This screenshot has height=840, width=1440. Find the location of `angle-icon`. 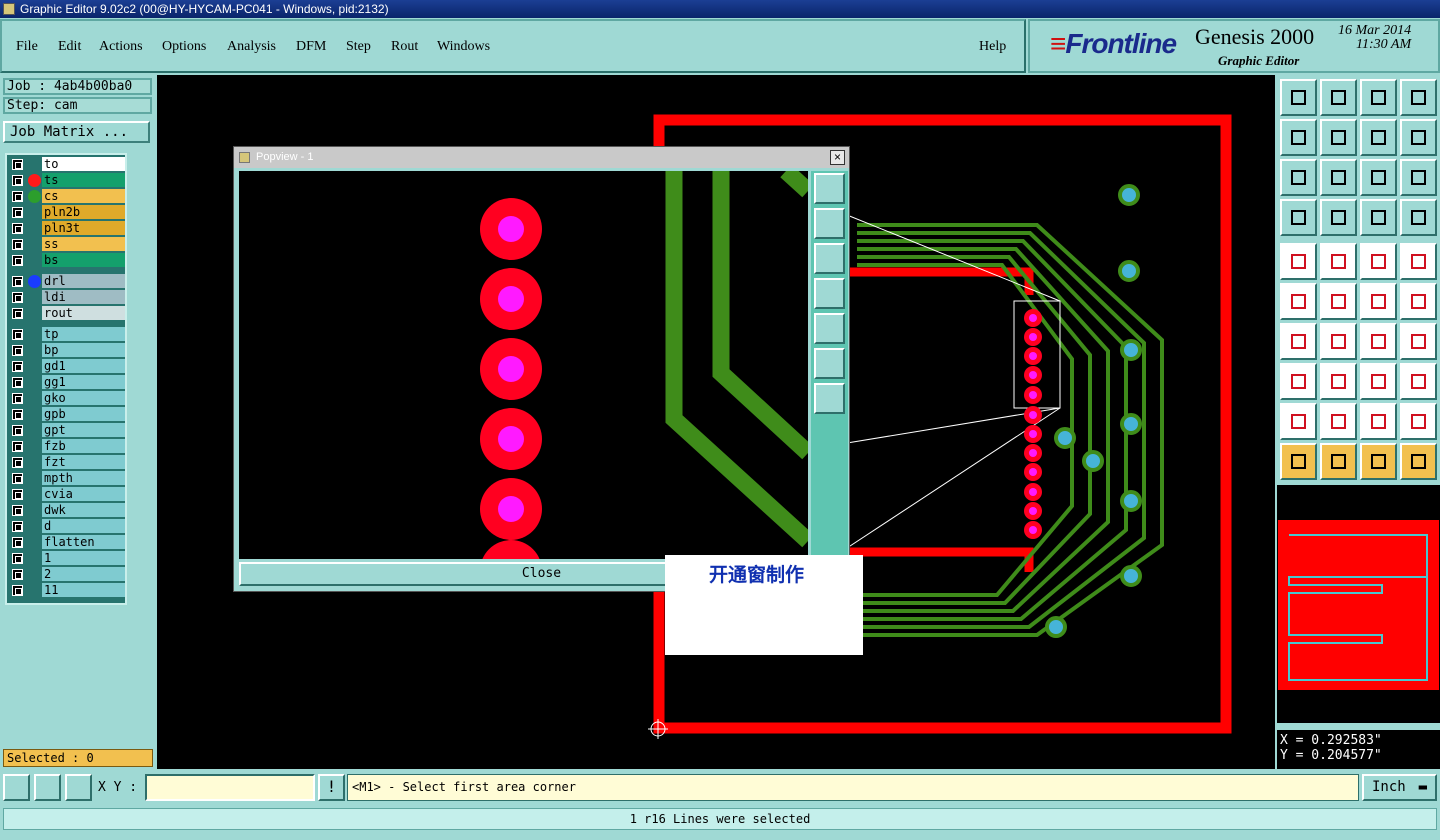

angle-icon is located at coordinates (1298, 341).